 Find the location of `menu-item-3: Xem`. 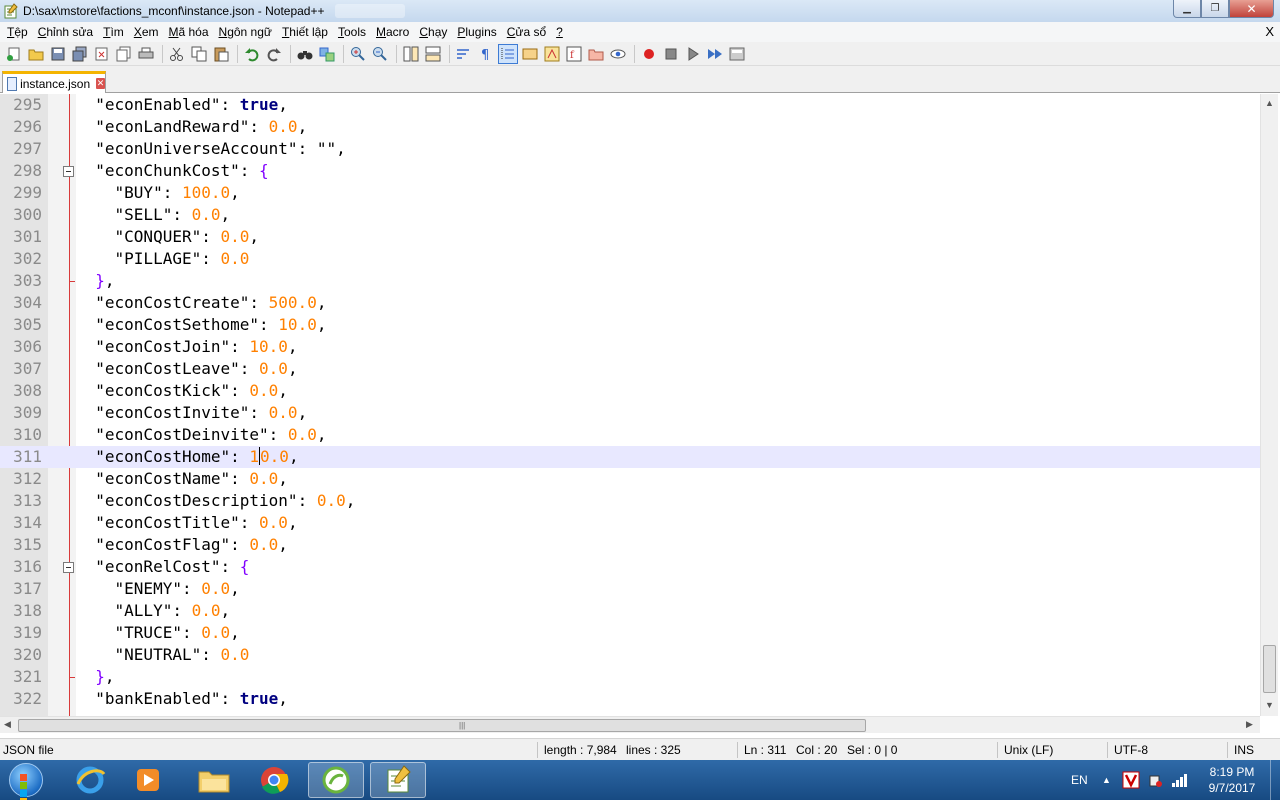

menu-item-3: Xem is located at coordinates (147, 32).